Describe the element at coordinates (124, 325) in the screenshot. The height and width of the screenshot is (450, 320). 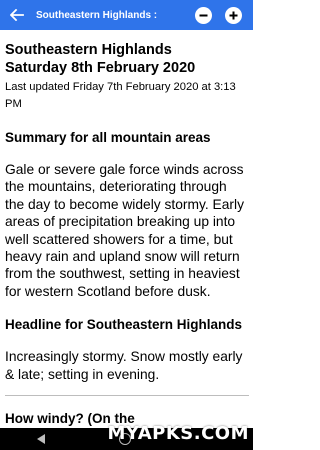
I see `headline-heading: Headline for Southeastern Highlands` at that location.